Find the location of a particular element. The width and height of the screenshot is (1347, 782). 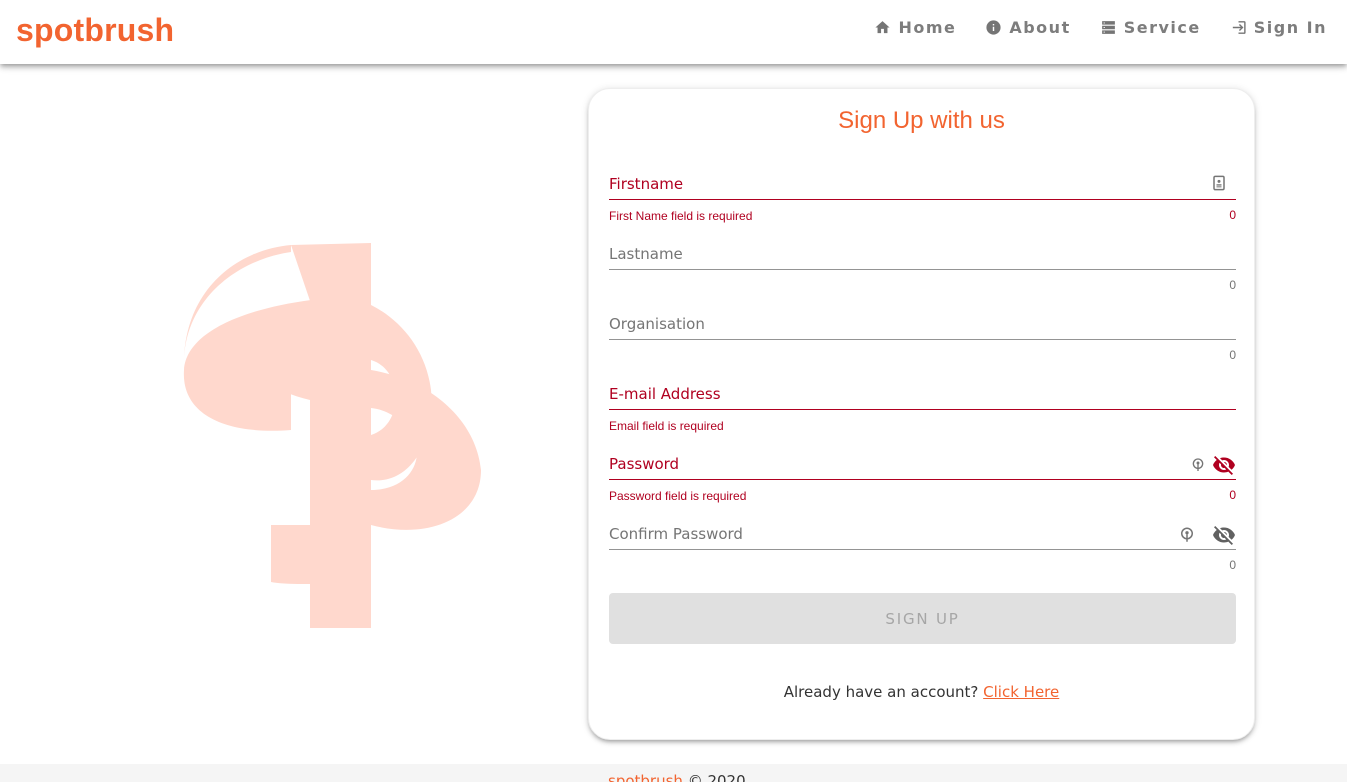

signin-link: Click Here is located at coordinates (1021, 692).